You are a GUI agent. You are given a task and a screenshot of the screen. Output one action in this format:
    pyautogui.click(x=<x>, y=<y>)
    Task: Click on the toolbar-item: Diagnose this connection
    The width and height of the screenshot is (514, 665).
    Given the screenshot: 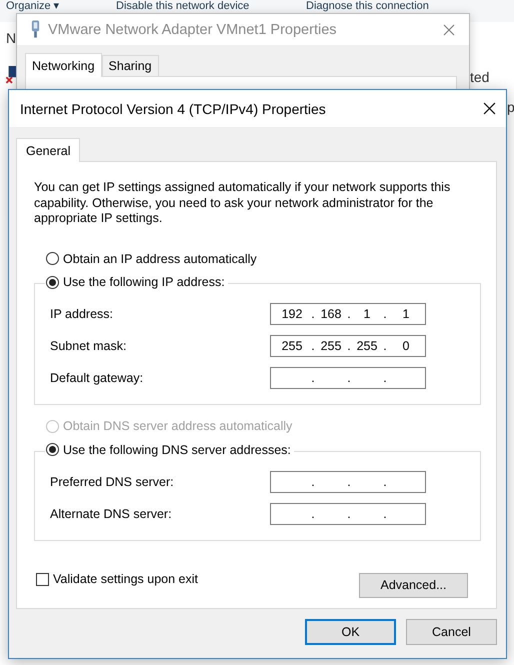 What is the action you would take?
    pyautogui.click(x=367, y=6)
    